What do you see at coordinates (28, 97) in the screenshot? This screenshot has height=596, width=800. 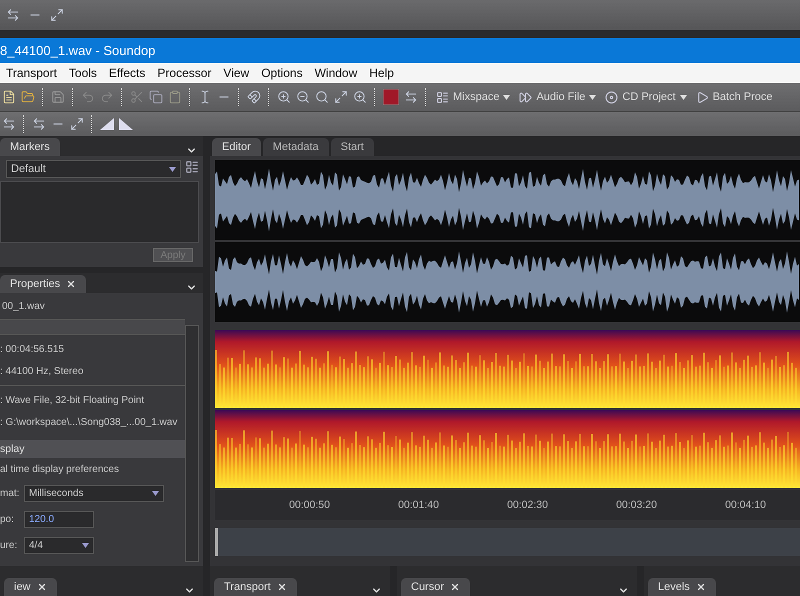 I see `folder-icon` at bounding box center [28, 97].